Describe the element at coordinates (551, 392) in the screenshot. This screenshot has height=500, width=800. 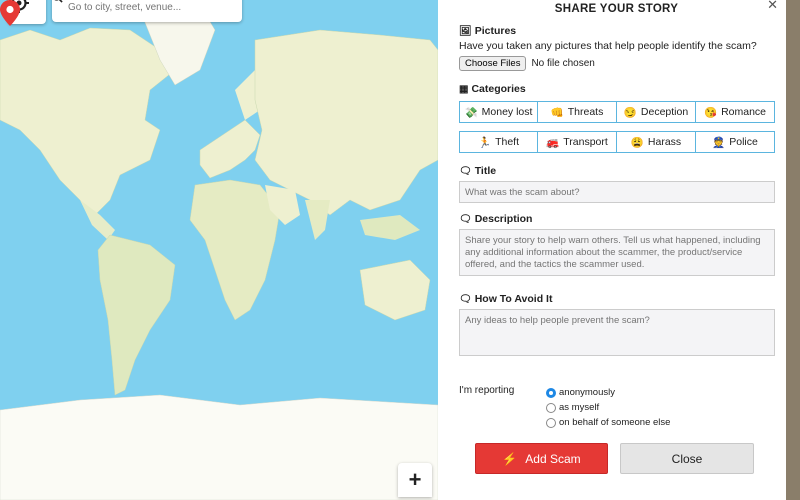
I see `radio-selected-icon` at that location.